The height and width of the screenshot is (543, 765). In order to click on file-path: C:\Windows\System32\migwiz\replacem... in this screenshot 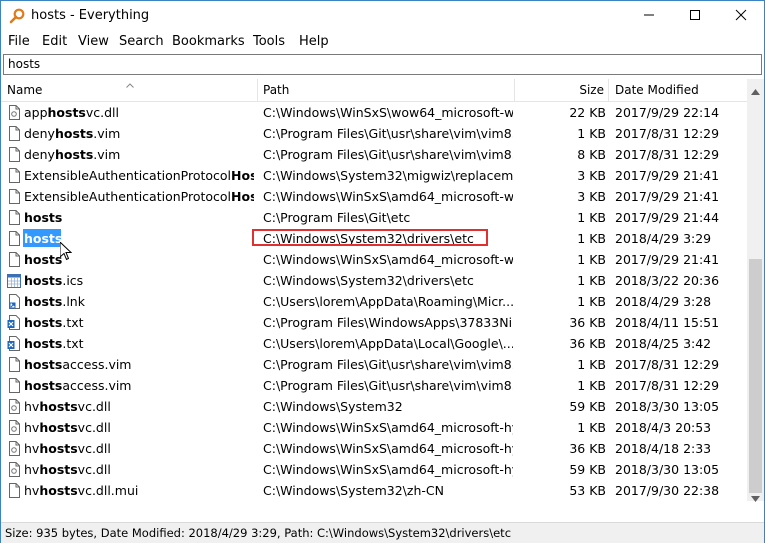, I will do `click(388, 175)`.